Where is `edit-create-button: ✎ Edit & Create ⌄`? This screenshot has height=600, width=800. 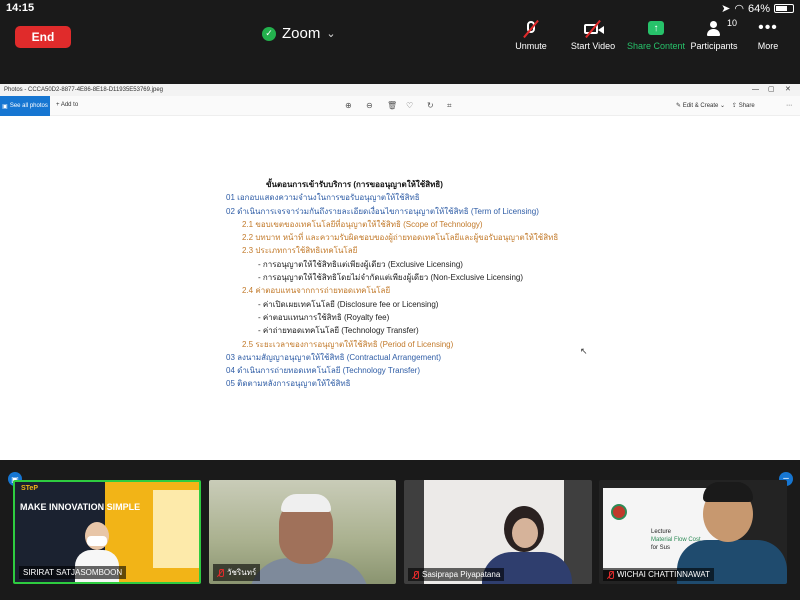
edit-create-button: ✎ Edit & Create ⌄ is located at coordinates (701, 106).